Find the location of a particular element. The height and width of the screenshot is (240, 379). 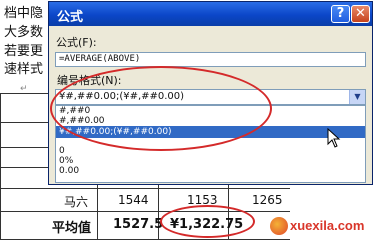

dialog-title-bar: 公式 ? ✕ is located at coordinates (210, 14).